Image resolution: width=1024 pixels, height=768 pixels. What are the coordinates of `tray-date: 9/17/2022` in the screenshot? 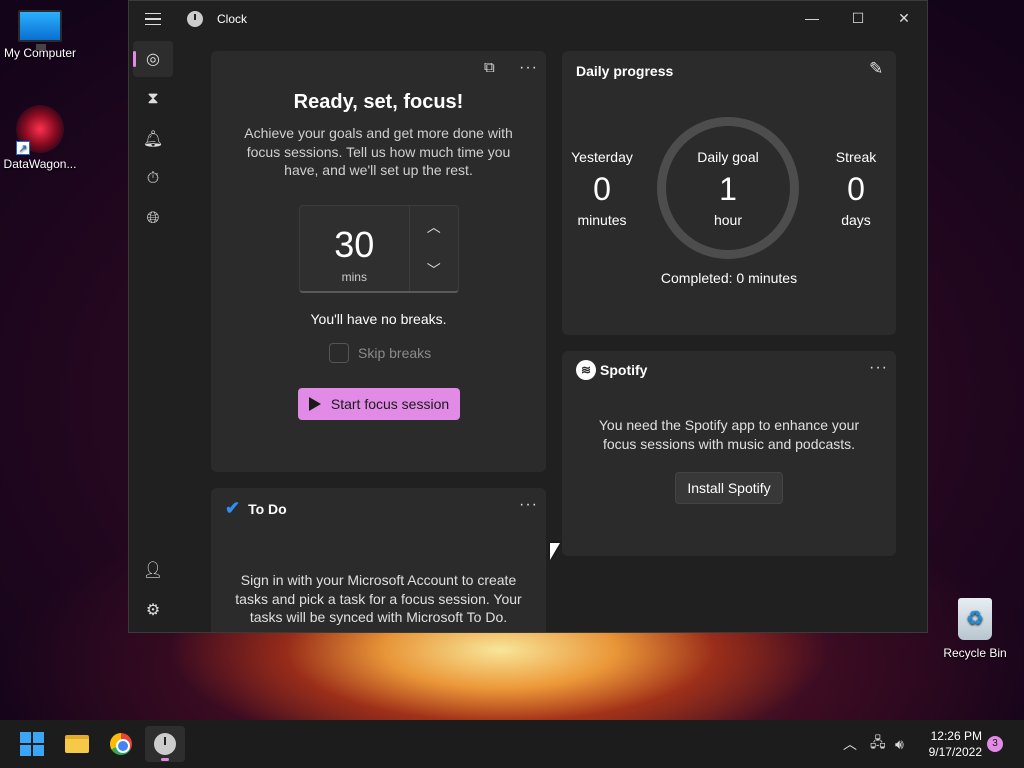 It's located at (955, 752).